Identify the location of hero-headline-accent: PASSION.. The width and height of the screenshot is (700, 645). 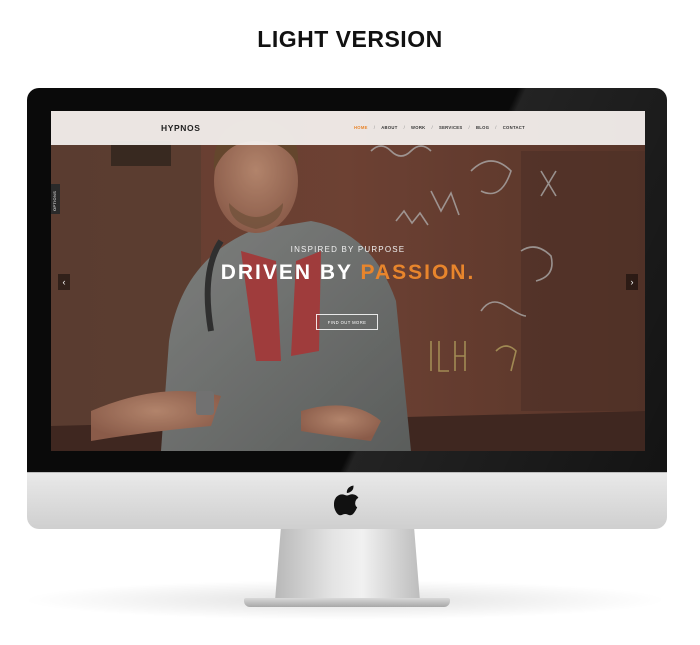
(418, 272).